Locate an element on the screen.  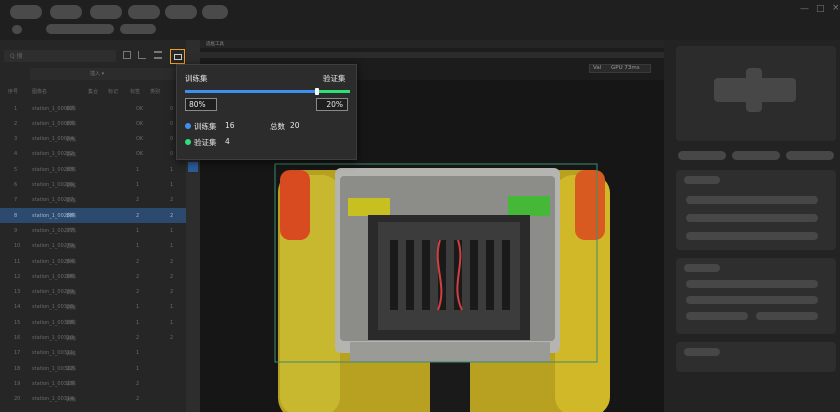
column-header: 标记 is located at coordinates (113, 92).